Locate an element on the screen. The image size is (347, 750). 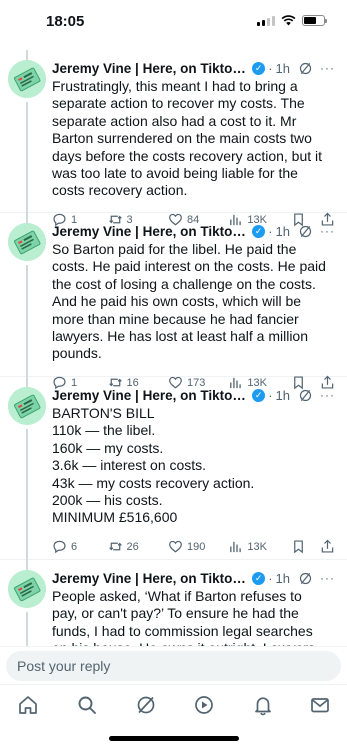
reply-button: 6 is located at coordinates (80, 546).